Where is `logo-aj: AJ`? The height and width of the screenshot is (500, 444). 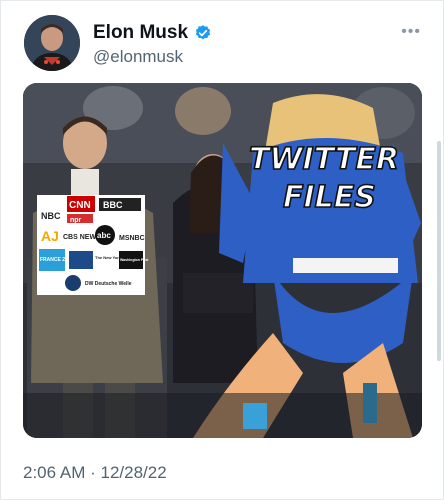 logo-aj: AJ is located at coordinates (50, 236).